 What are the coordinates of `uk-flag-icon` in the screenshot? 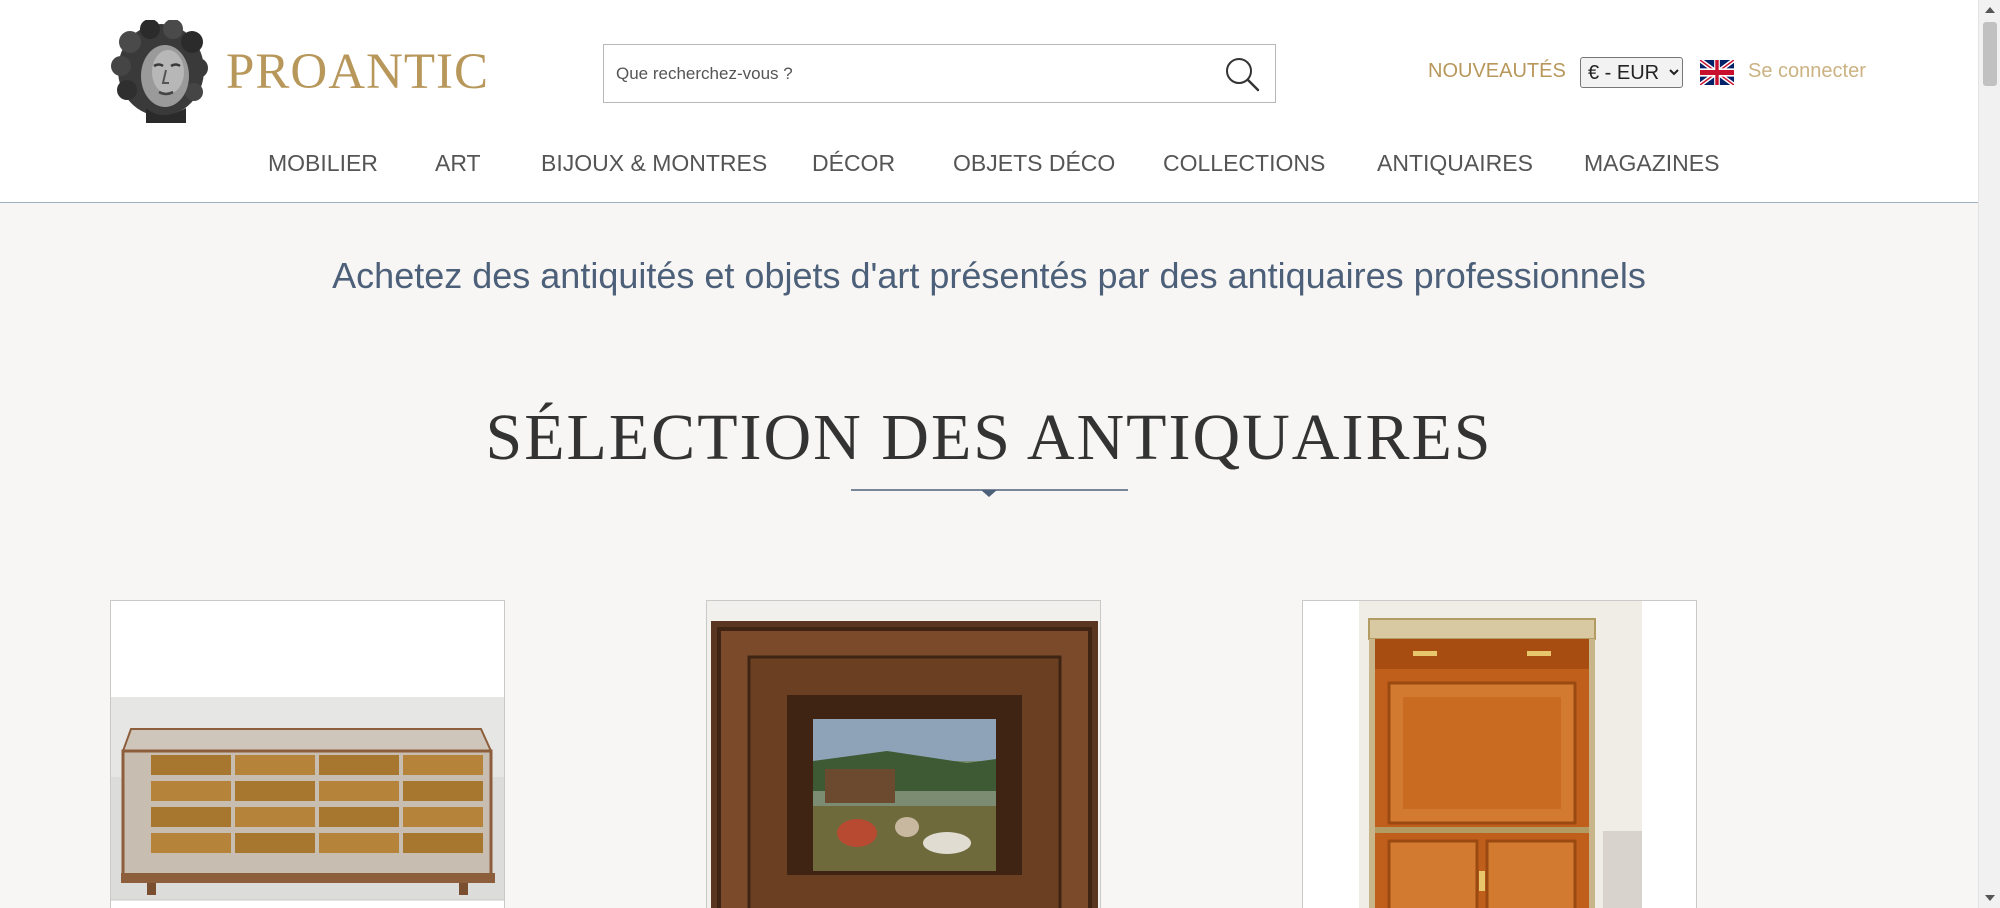 It's located at (1717, 72).